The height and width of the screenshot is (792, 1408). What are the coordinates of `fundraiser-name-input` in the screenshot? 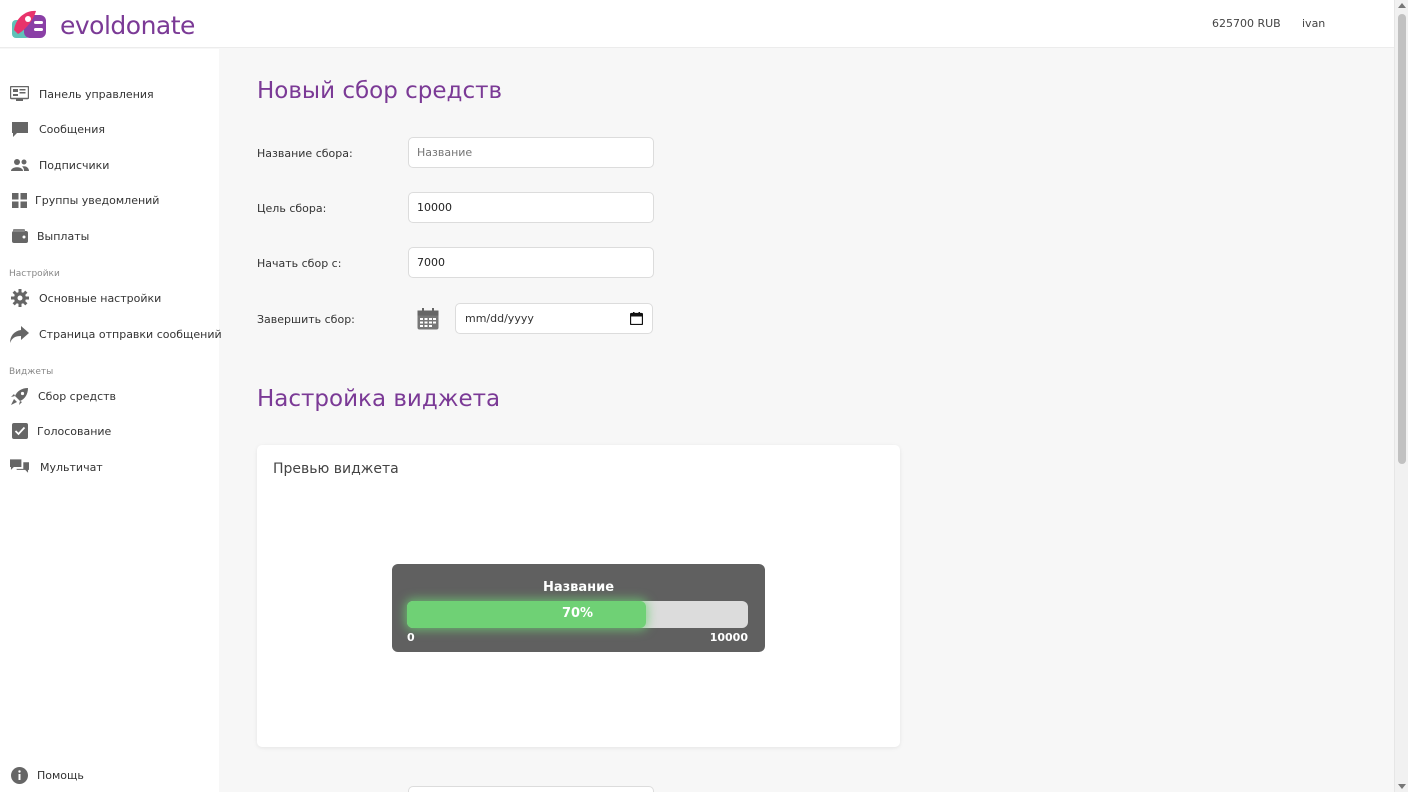 It's located at (531, 152).